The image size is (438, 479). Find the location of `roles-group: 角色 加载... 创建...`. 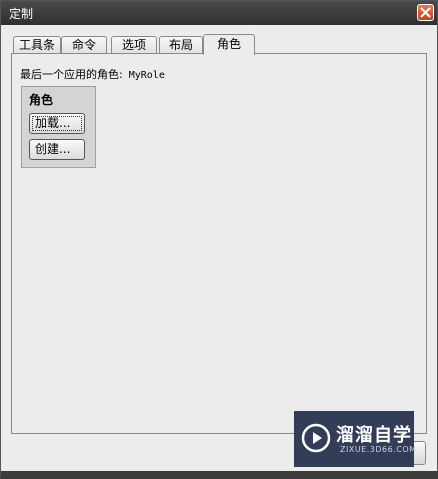

roles-group: 角色 加载... 创建... is located at coordinates (58, 127).